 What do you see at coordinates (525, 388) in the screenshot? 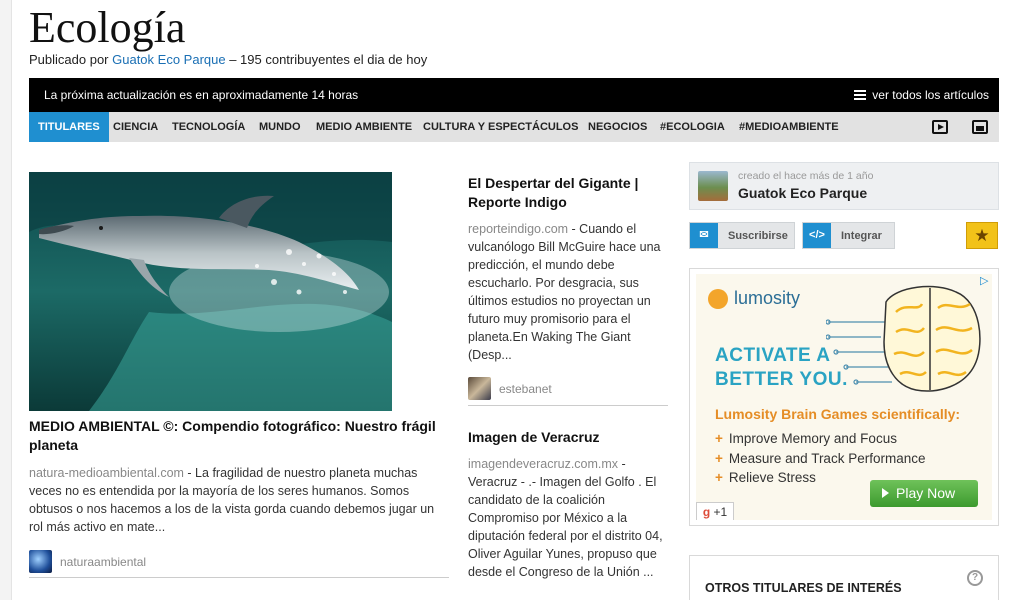
I see `article-2-author-name: estebanet` at bounding box center [525, 388].